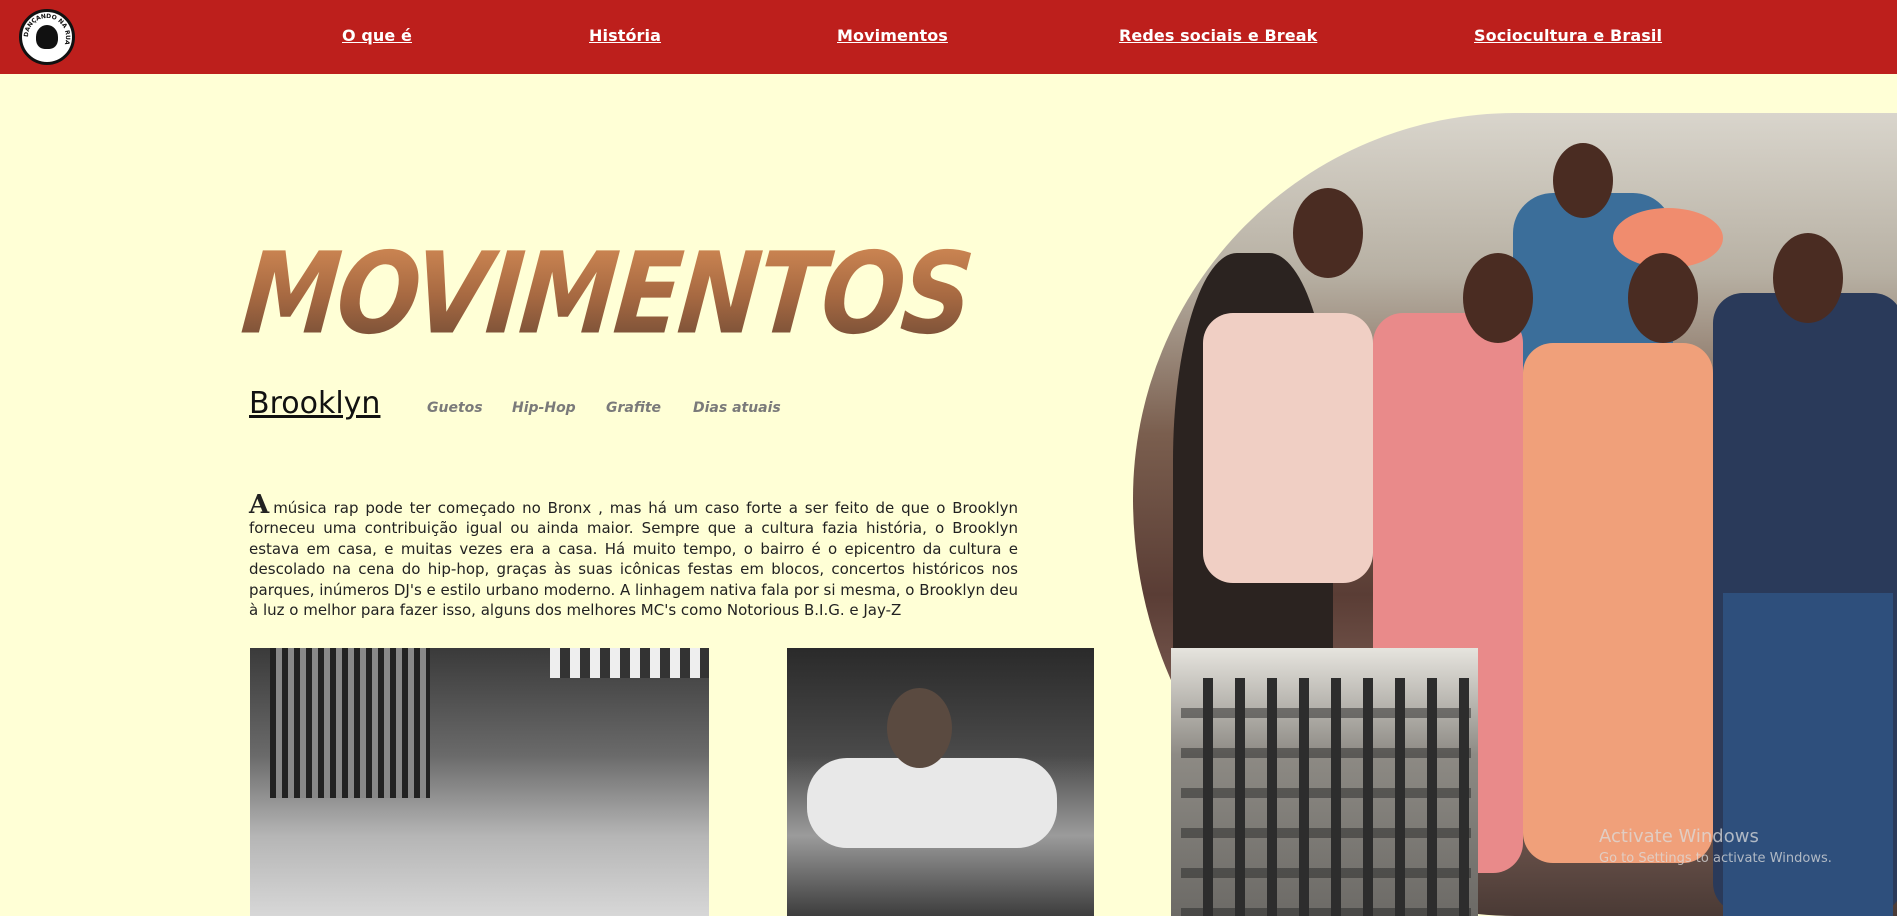 The width and height of the screenshot is (1897, 916). Describe the element at coordinates (919, 728) in the screenshot. I see `dancer-head` at that location.